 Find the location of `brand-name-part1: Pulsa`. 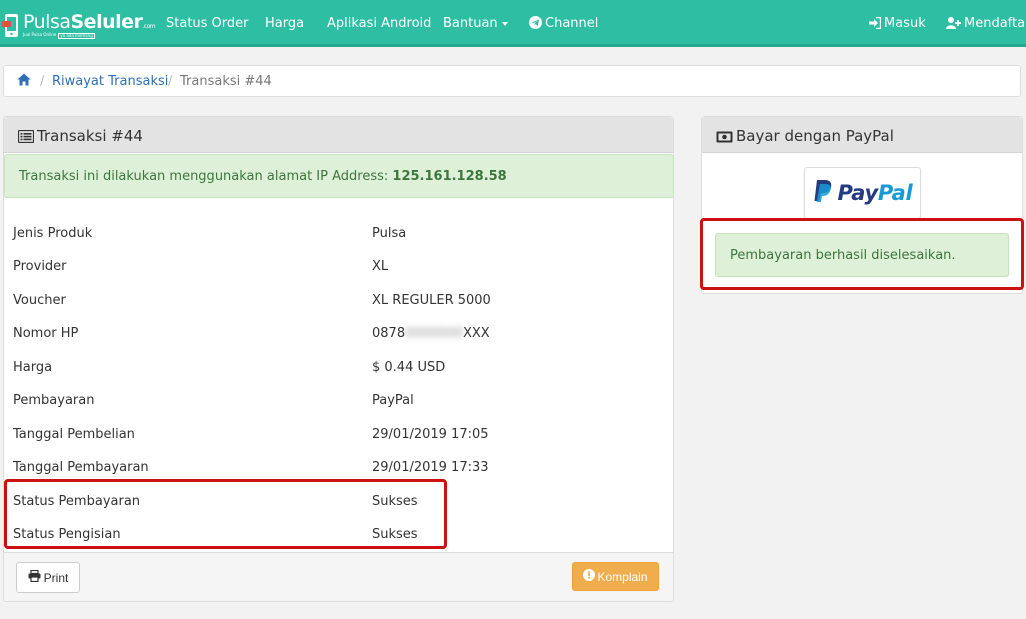

brand-name-part1: Pulsa is located at coordinates (47, 22).